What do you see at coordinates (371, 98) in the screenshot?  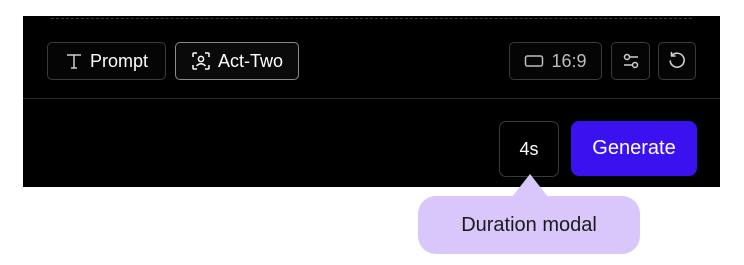 I see `toolbar-divider` at bounding box center [371, 98].